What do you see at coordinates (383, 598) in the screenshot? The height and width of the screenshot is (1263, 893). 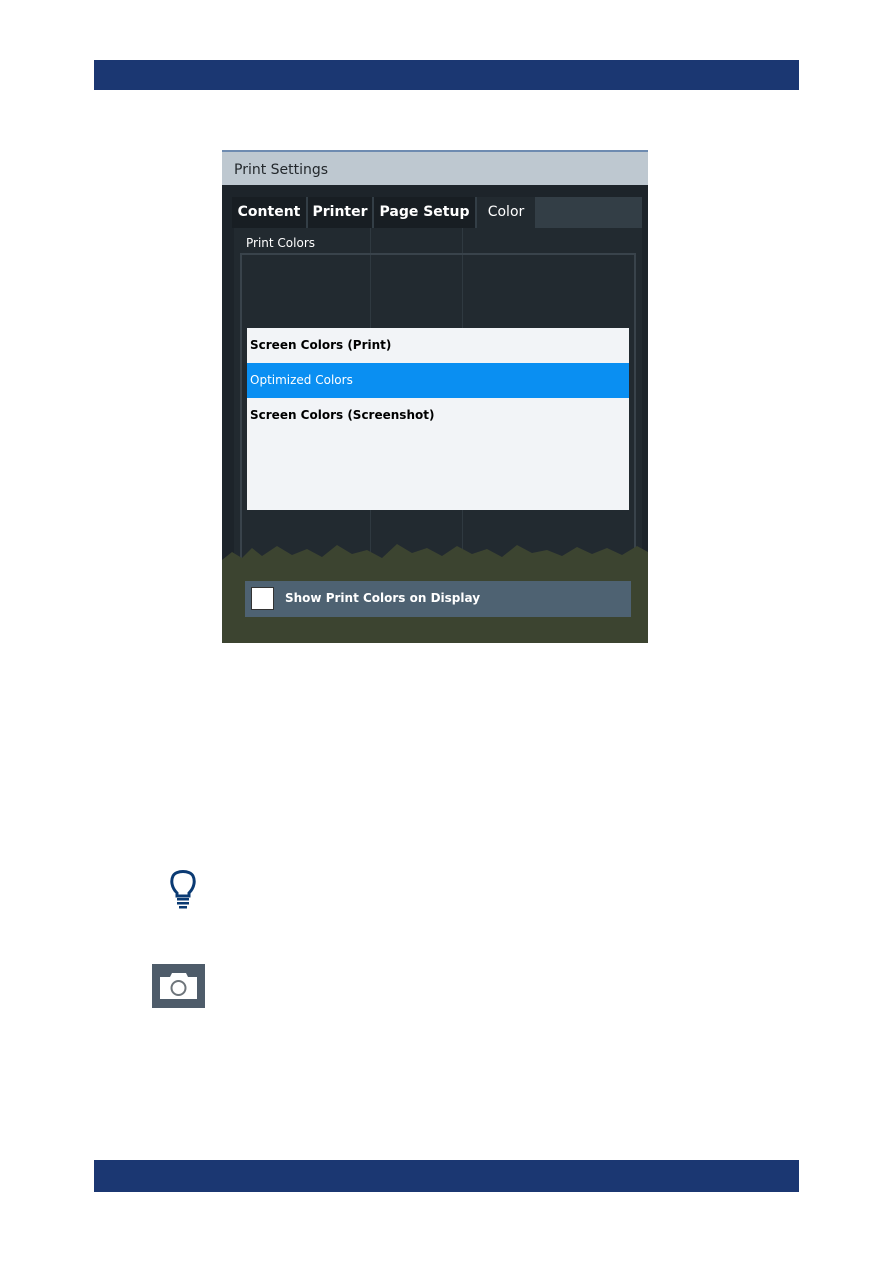 I see `checkbox-label: Show Print Colors on Display` at bounding box center [383, 598].